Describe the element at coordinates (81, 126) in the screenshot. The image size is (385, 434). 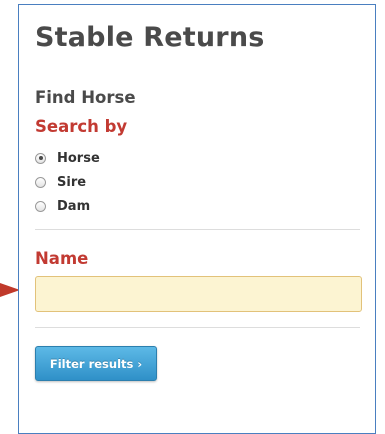
I see `search-by-label: Search by` at that location.